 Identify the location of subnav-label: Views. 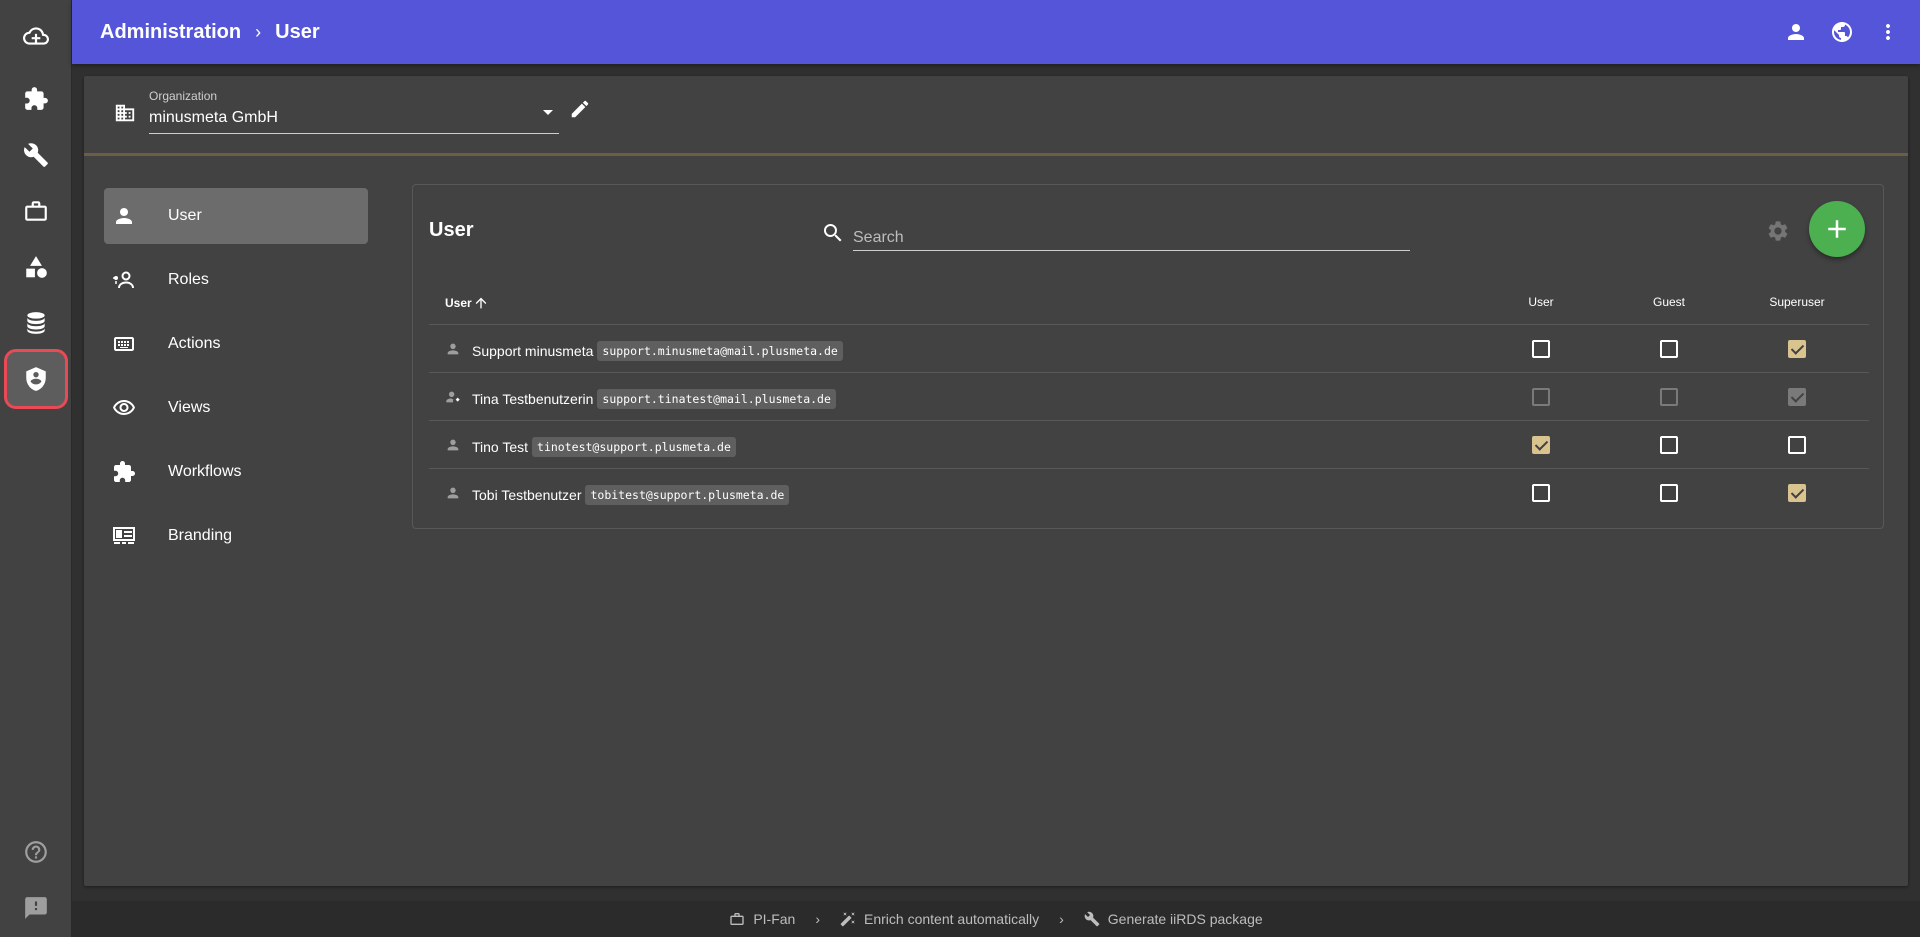
(189, 407).